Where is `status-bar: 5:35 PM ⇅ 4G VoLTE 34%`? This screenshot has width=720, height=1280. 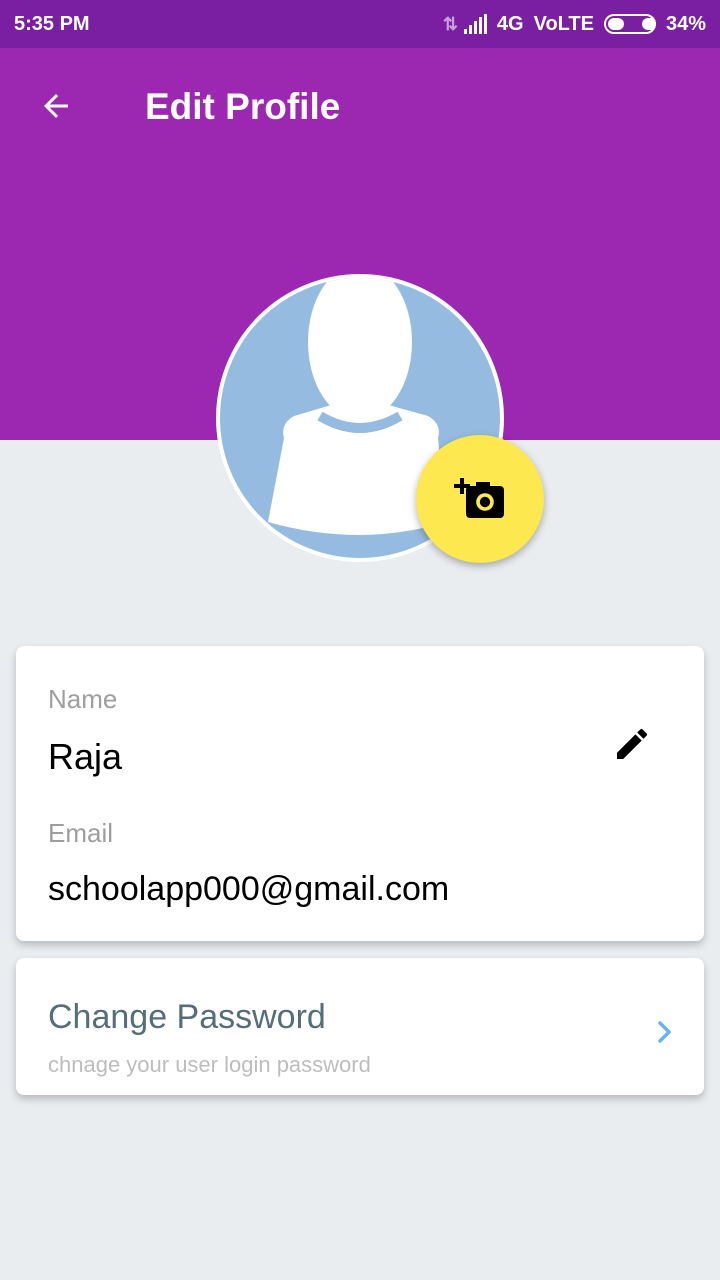 status-bar: 5:35 PM ⇅ 4G VoLTE 34% is located at coordinates (360, 24).